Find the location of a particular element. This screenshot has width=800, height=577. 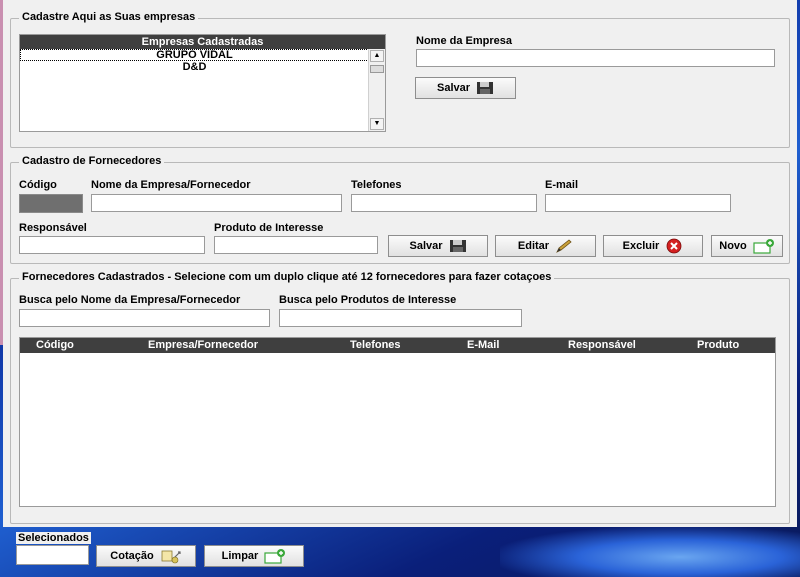

editar-label: Editar is located at coordinates (533, 246).